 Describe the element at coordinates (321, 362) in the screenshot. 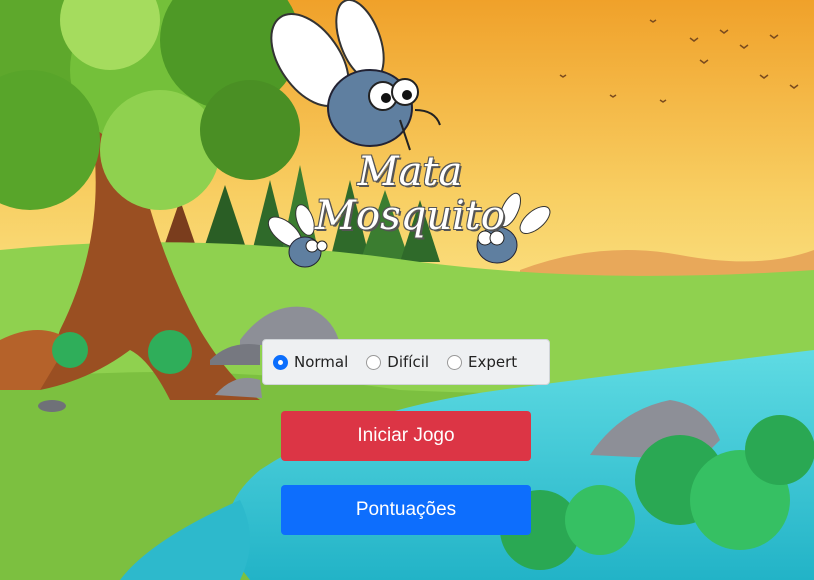

I see `difficulty-label-normal: Normal` at that location.